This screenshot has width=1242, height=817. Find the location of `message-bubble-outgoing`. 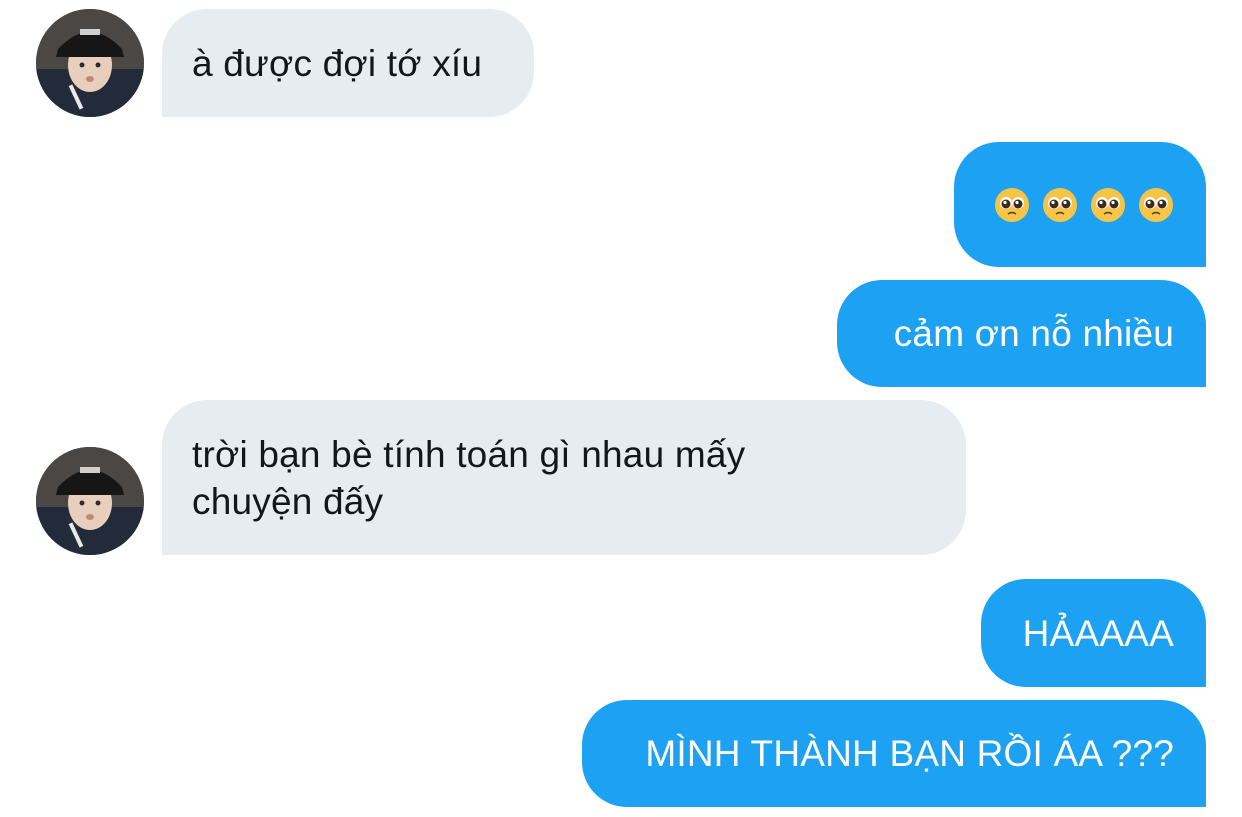

message-bubble-outgoing is located at coordinates (1080, 204).